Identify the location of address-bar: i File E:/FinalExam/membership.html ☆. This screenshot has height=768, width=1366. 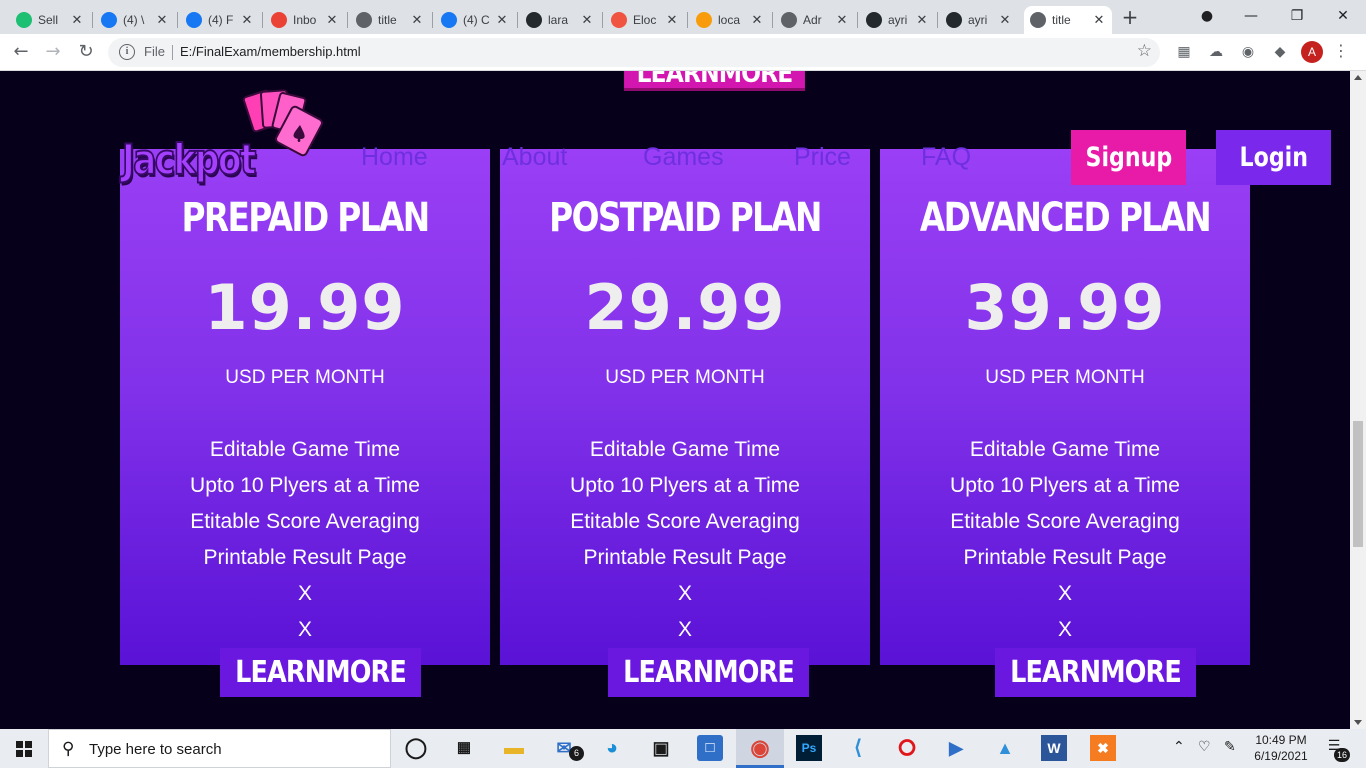
(634, 52).